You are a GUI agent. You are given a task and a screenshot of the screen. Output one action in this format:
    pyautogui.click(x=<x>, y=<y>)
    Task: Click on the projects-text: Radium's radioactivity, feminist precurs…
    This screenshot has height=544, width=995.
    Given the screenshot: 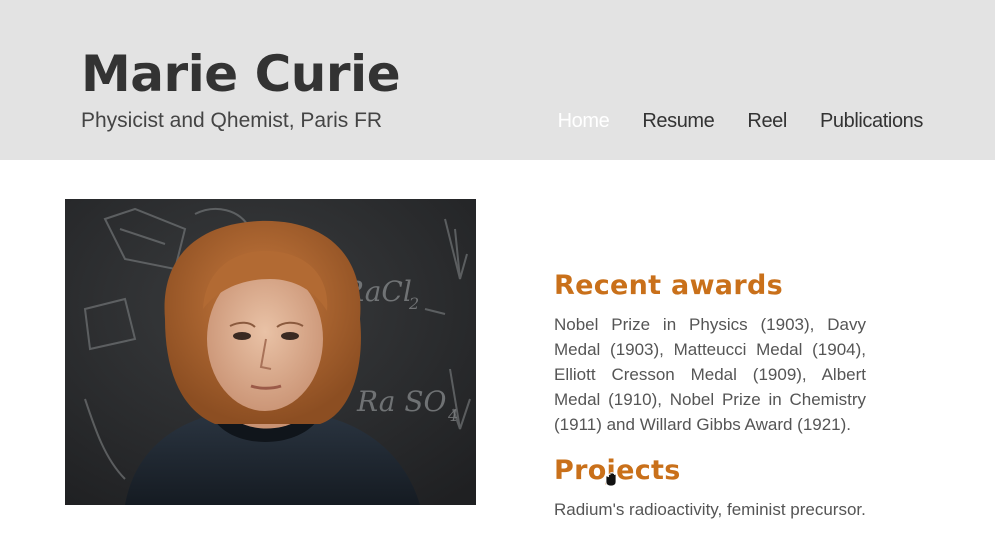 What is the action you would take?
    pyautogui.click(x=710, y=509)
    